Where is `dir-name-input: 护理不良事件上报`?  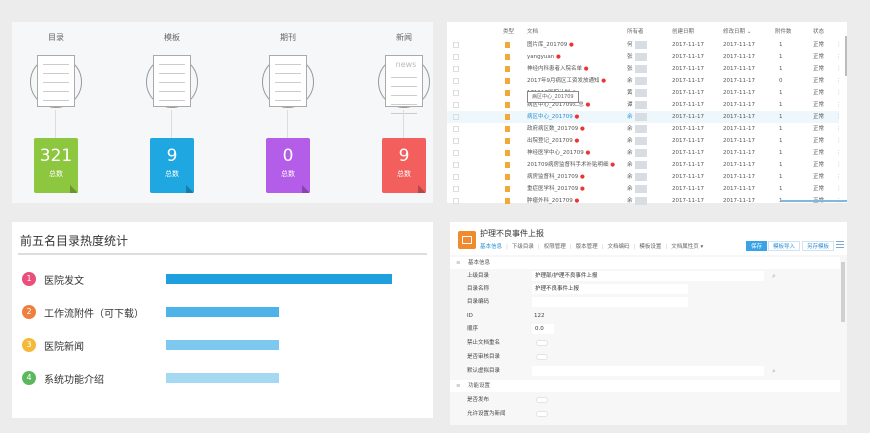
dir-name-input: 护理不良事件上报 is located at coordinates (610, 289).